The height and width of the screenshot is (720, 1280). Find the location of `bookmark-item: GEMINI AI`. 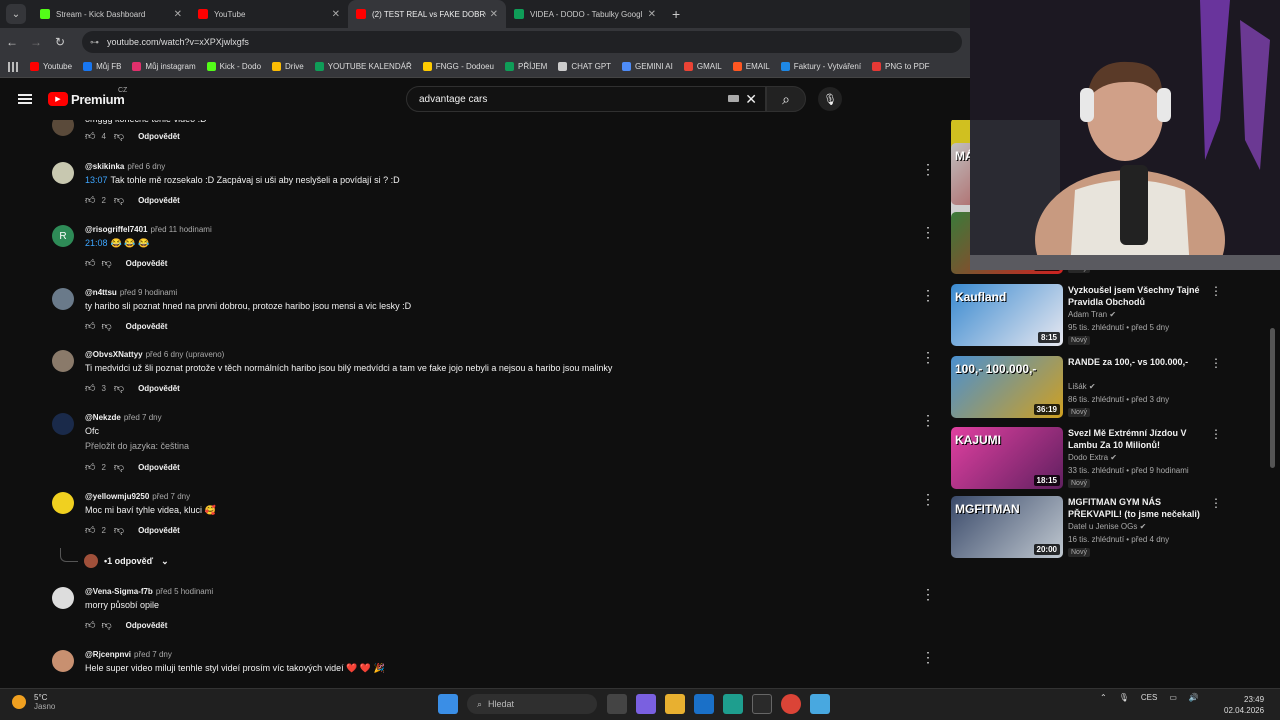

bookmark-item: GEMINI AI is located at coordinates (647, 66).